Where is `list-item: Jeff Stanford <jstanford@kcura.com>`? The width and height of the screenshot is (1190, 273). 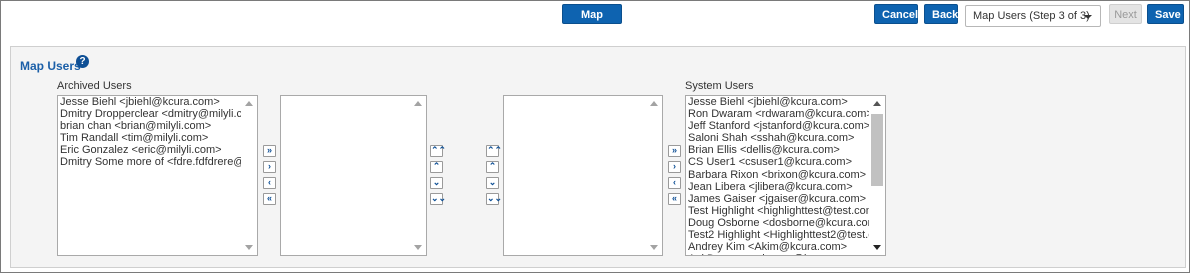
list-item: Jeff Stanford <jstanford@kcura.com> is located at coordinates (778, 126).